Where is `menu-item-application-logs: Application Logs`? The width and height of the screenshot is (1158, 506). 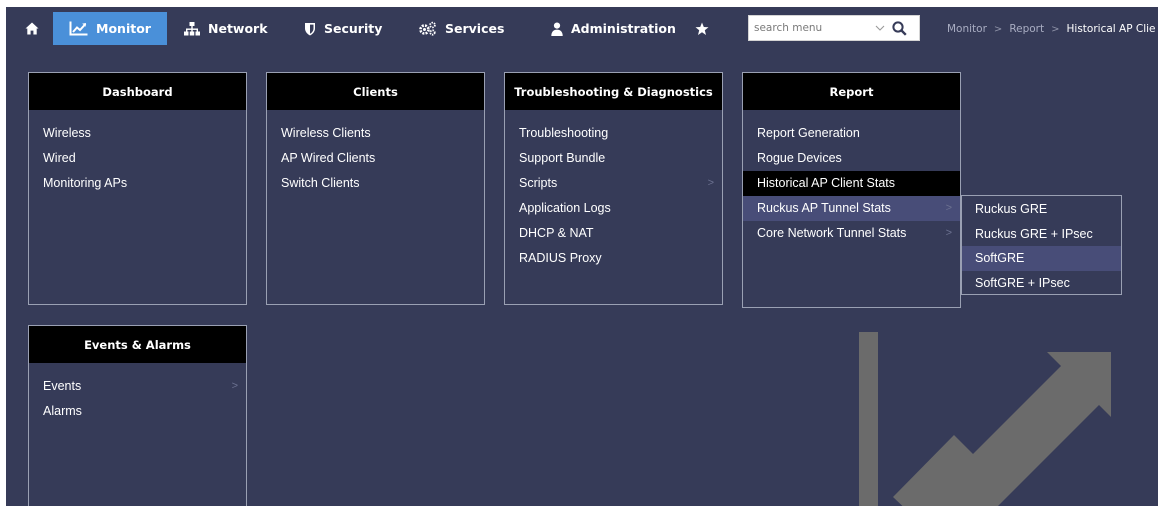 menu-item-application-logs: Application Logs is located at coordinates (613, 208).